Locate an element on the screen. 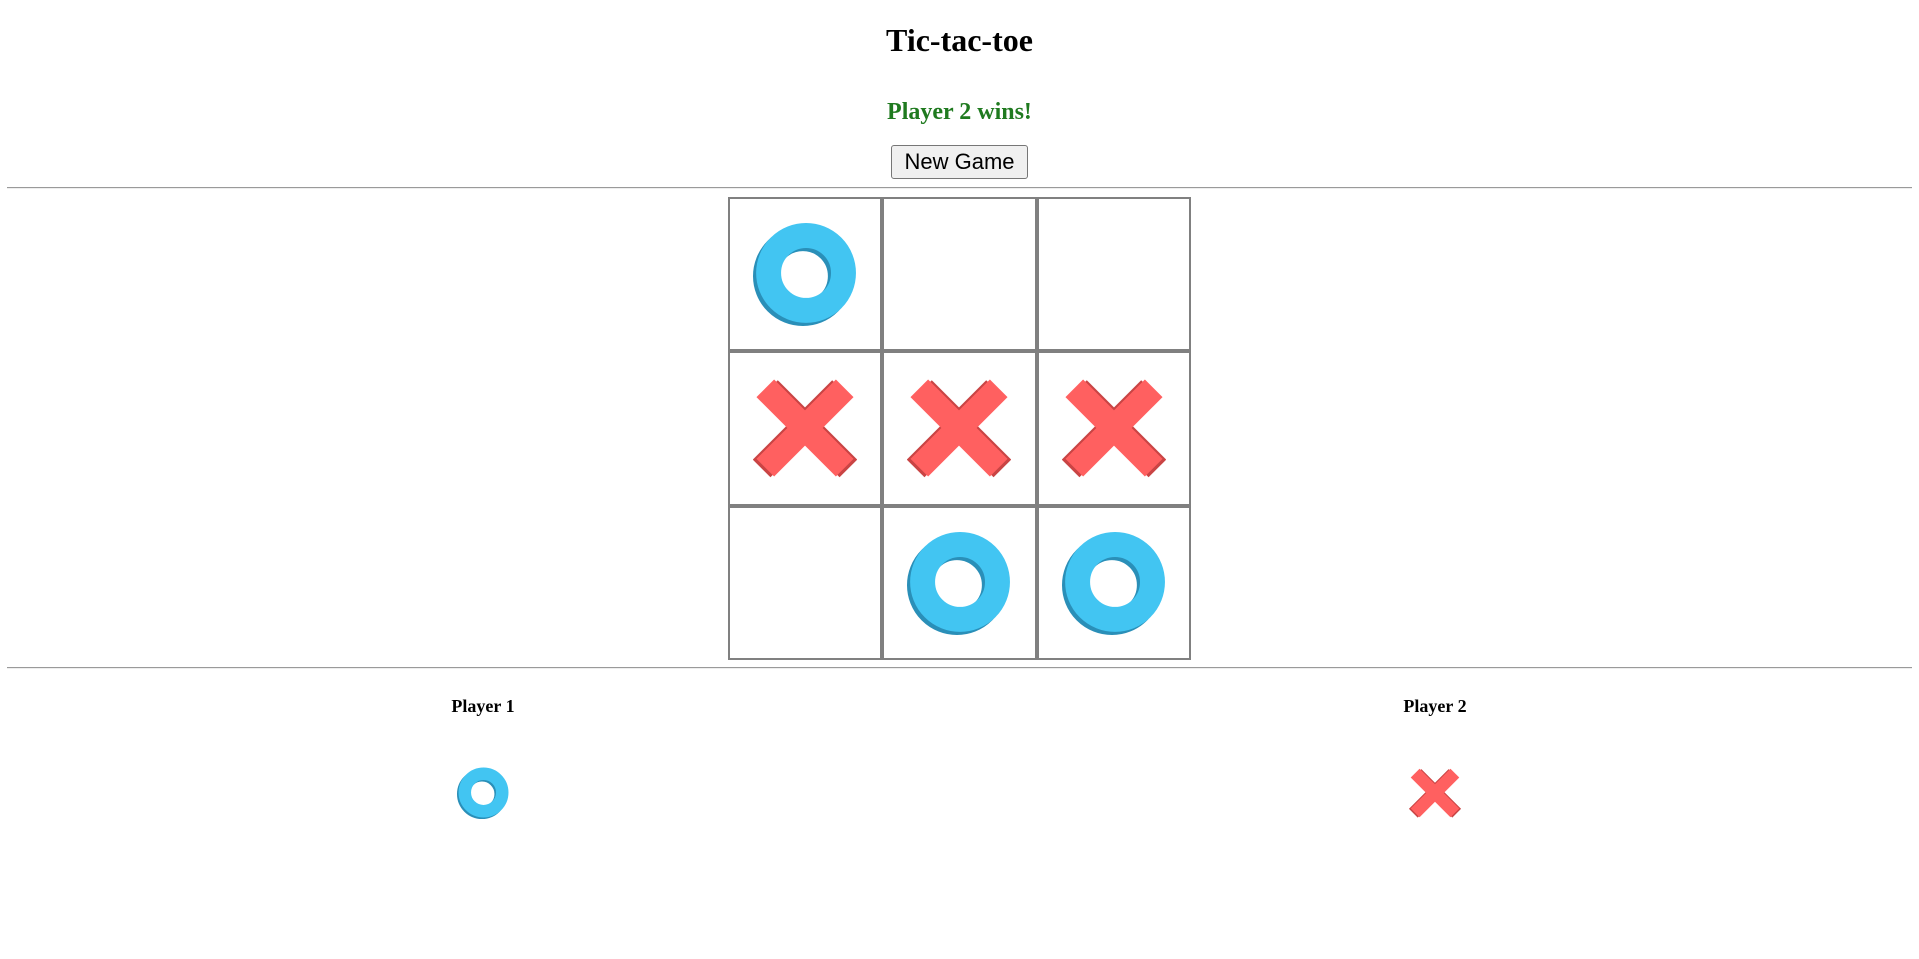 Image resolution: width=1919 pixels, height=959 pixels. new-game-button: New Game is located at coordinates (959, 162).